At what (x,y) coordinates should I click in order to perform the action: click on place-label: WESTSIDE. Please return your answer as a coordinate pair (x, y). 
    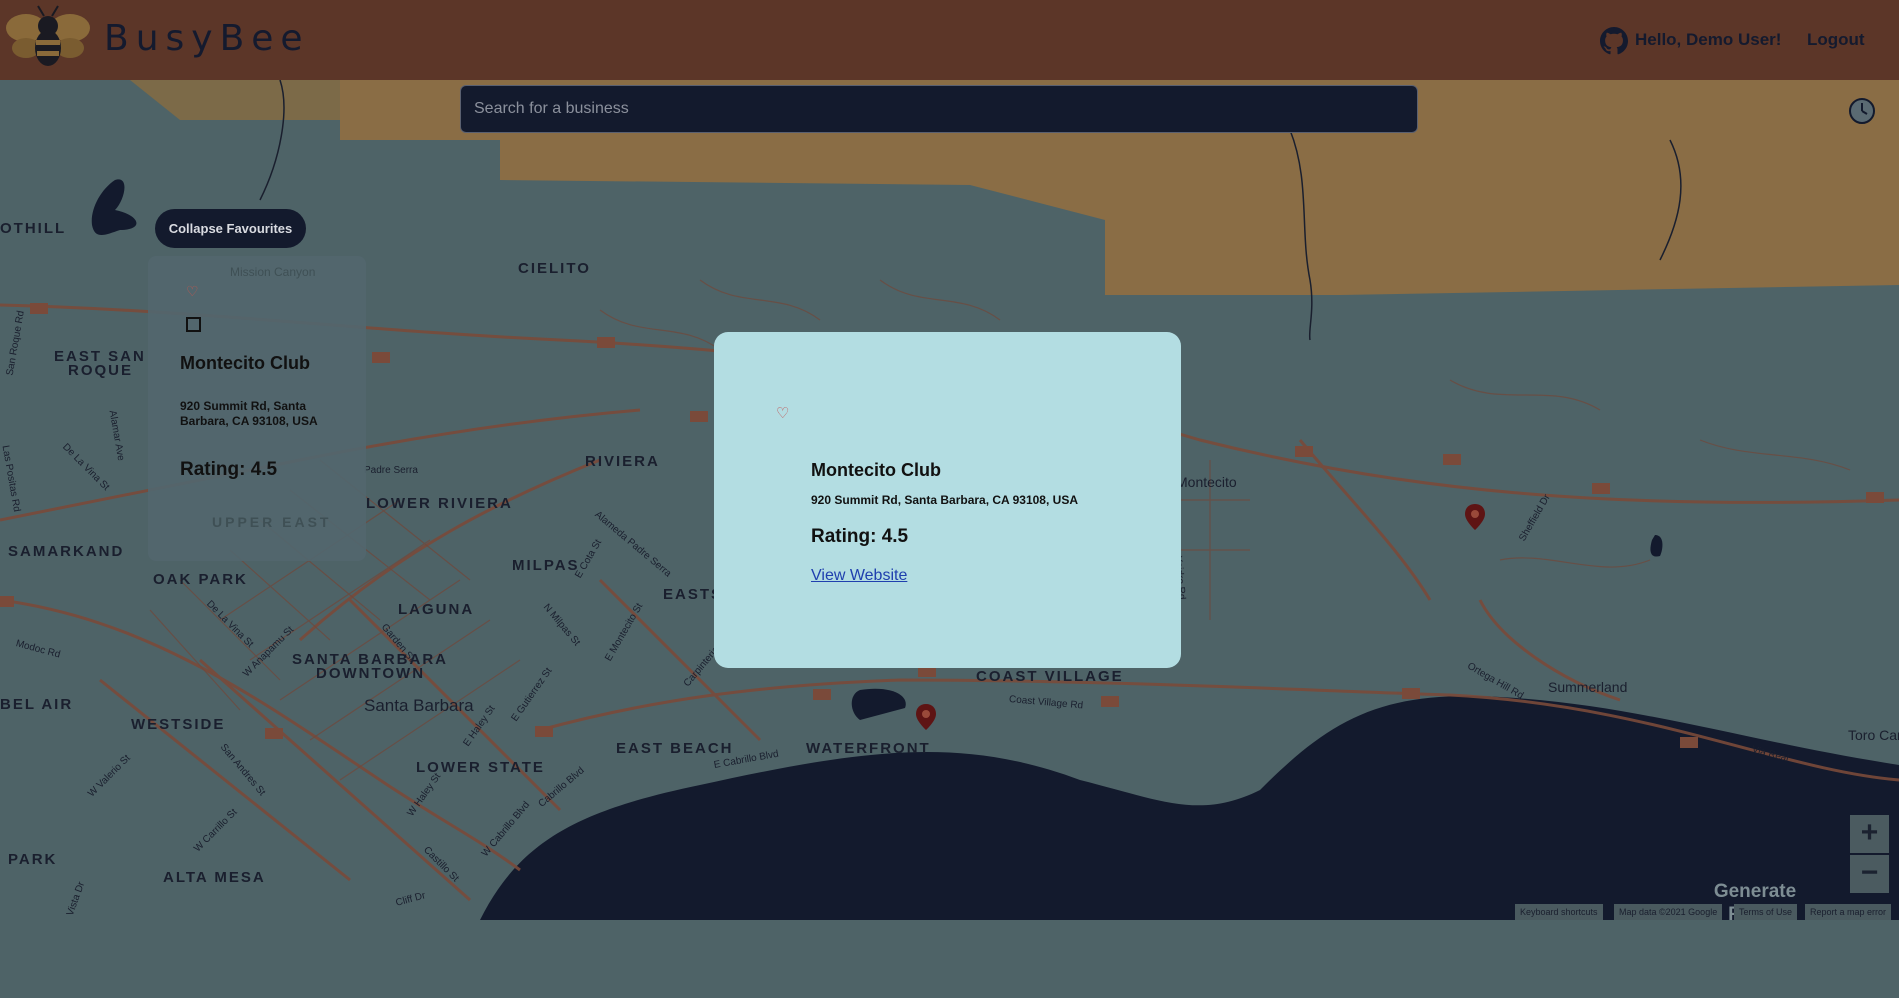
    Looking at the image, I should click on (178, 724).